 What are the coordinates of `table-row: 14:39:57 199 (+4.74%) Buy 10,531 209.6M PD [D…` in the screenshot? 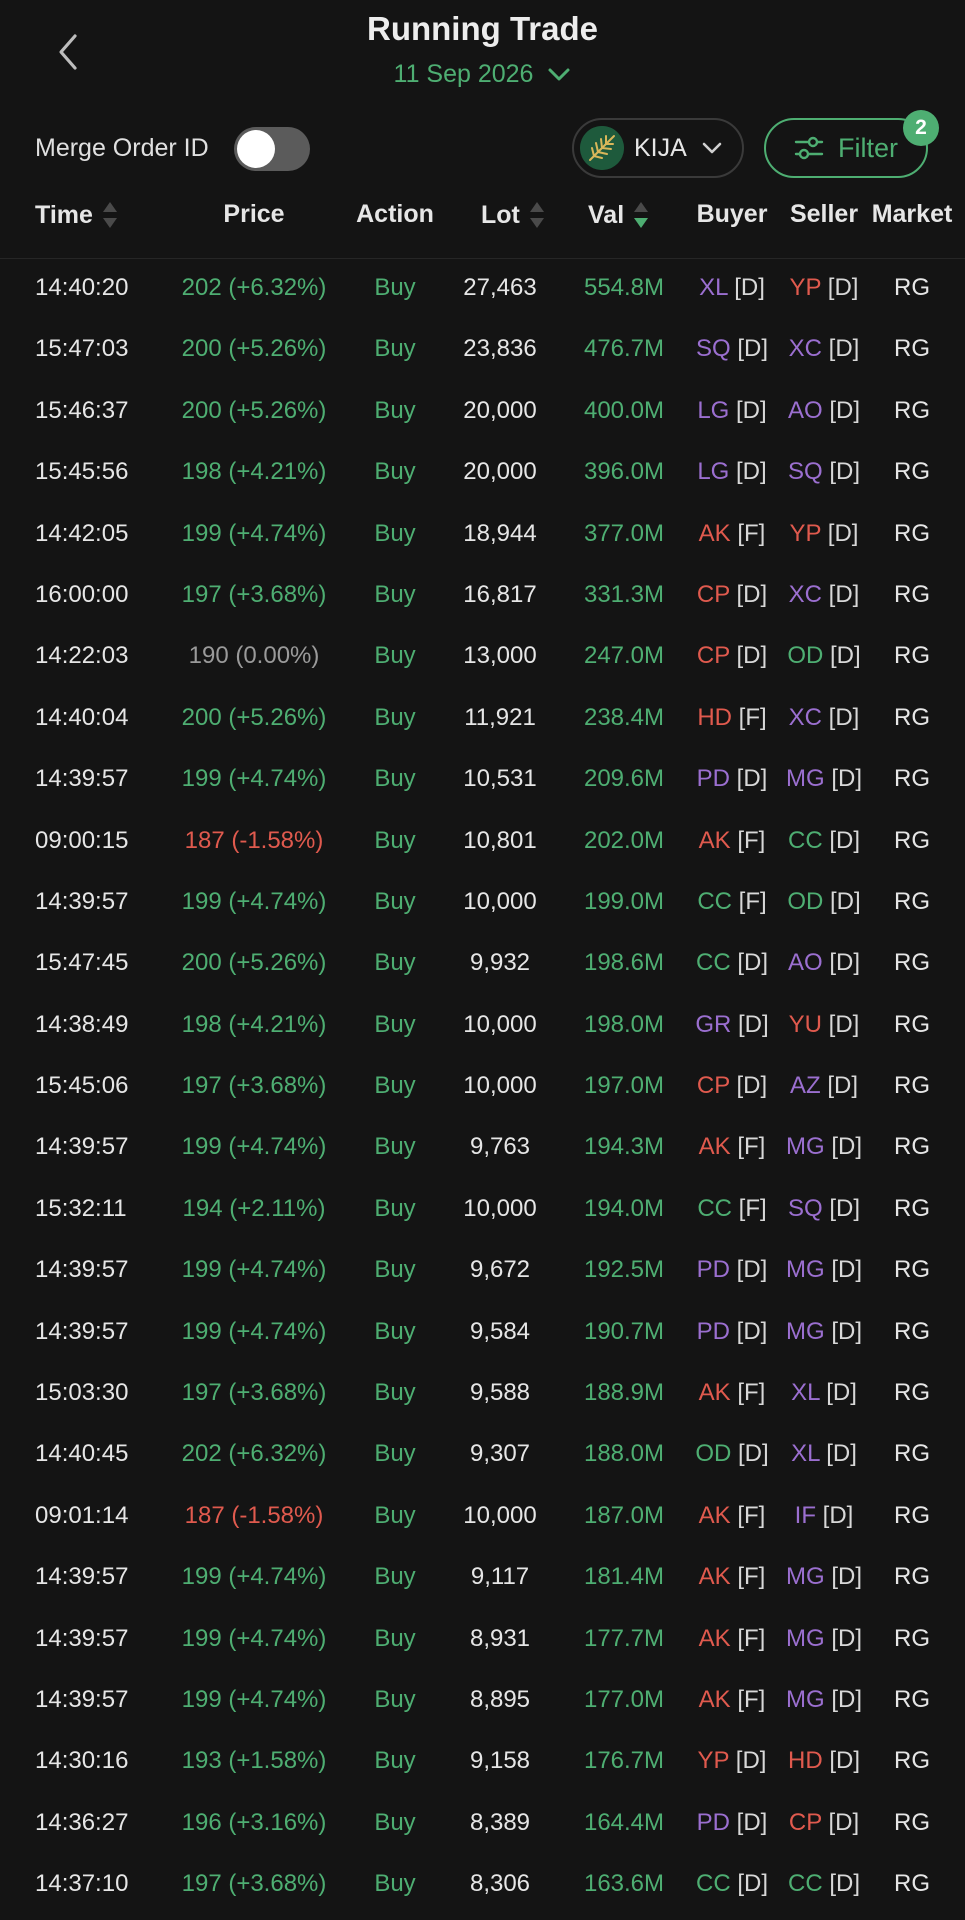 It's located at (482, 779).